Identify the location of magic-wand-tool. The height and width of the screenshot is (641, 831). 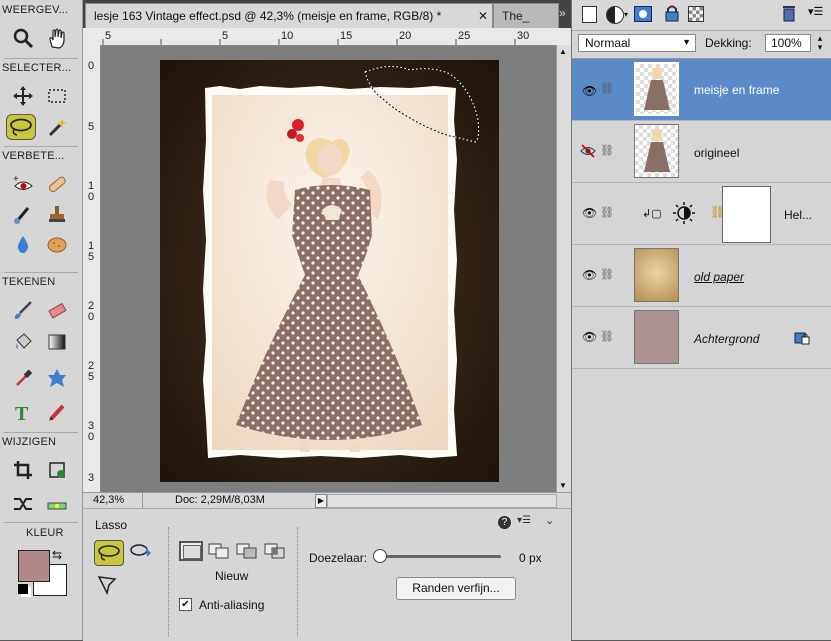
(57, 127).